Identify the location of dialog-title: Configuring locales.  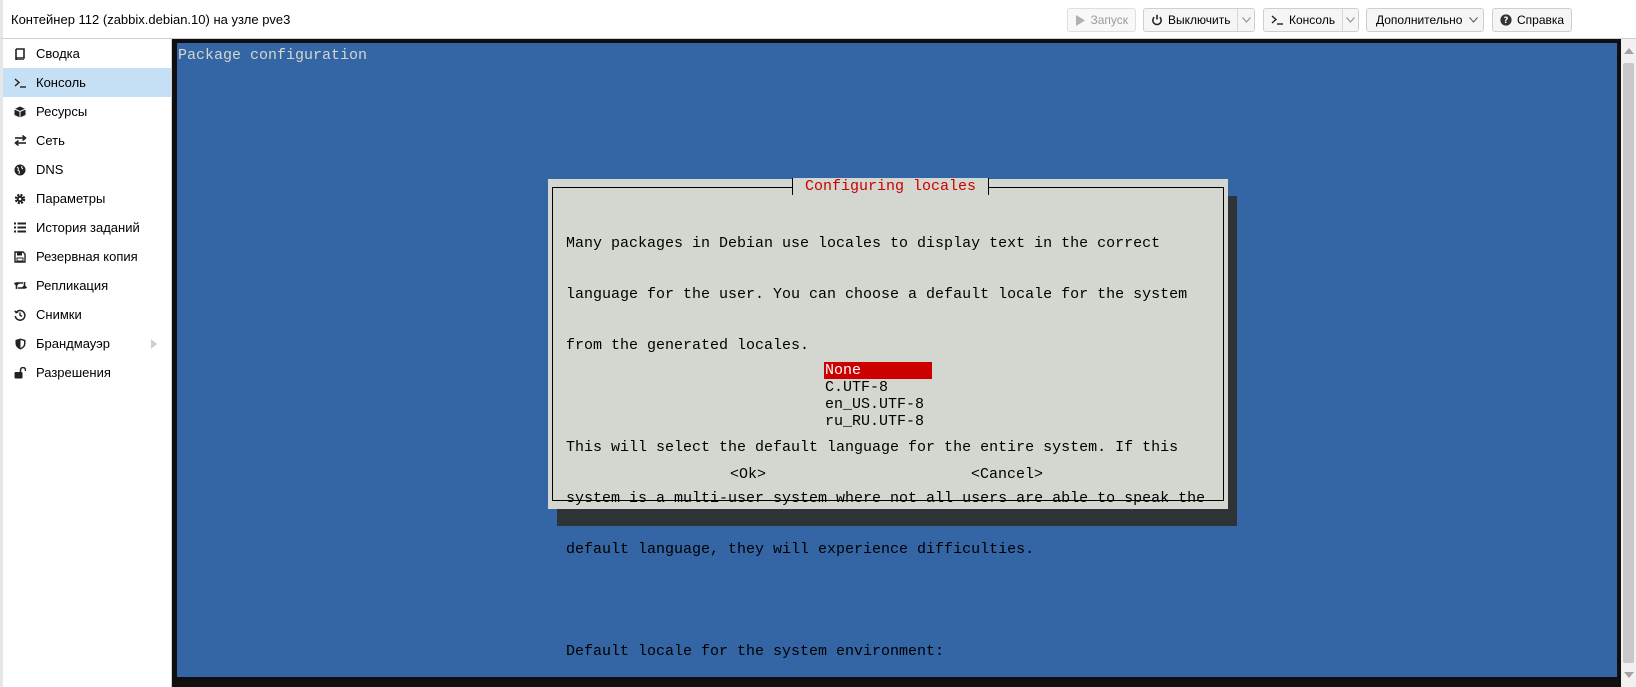
(891, 186).